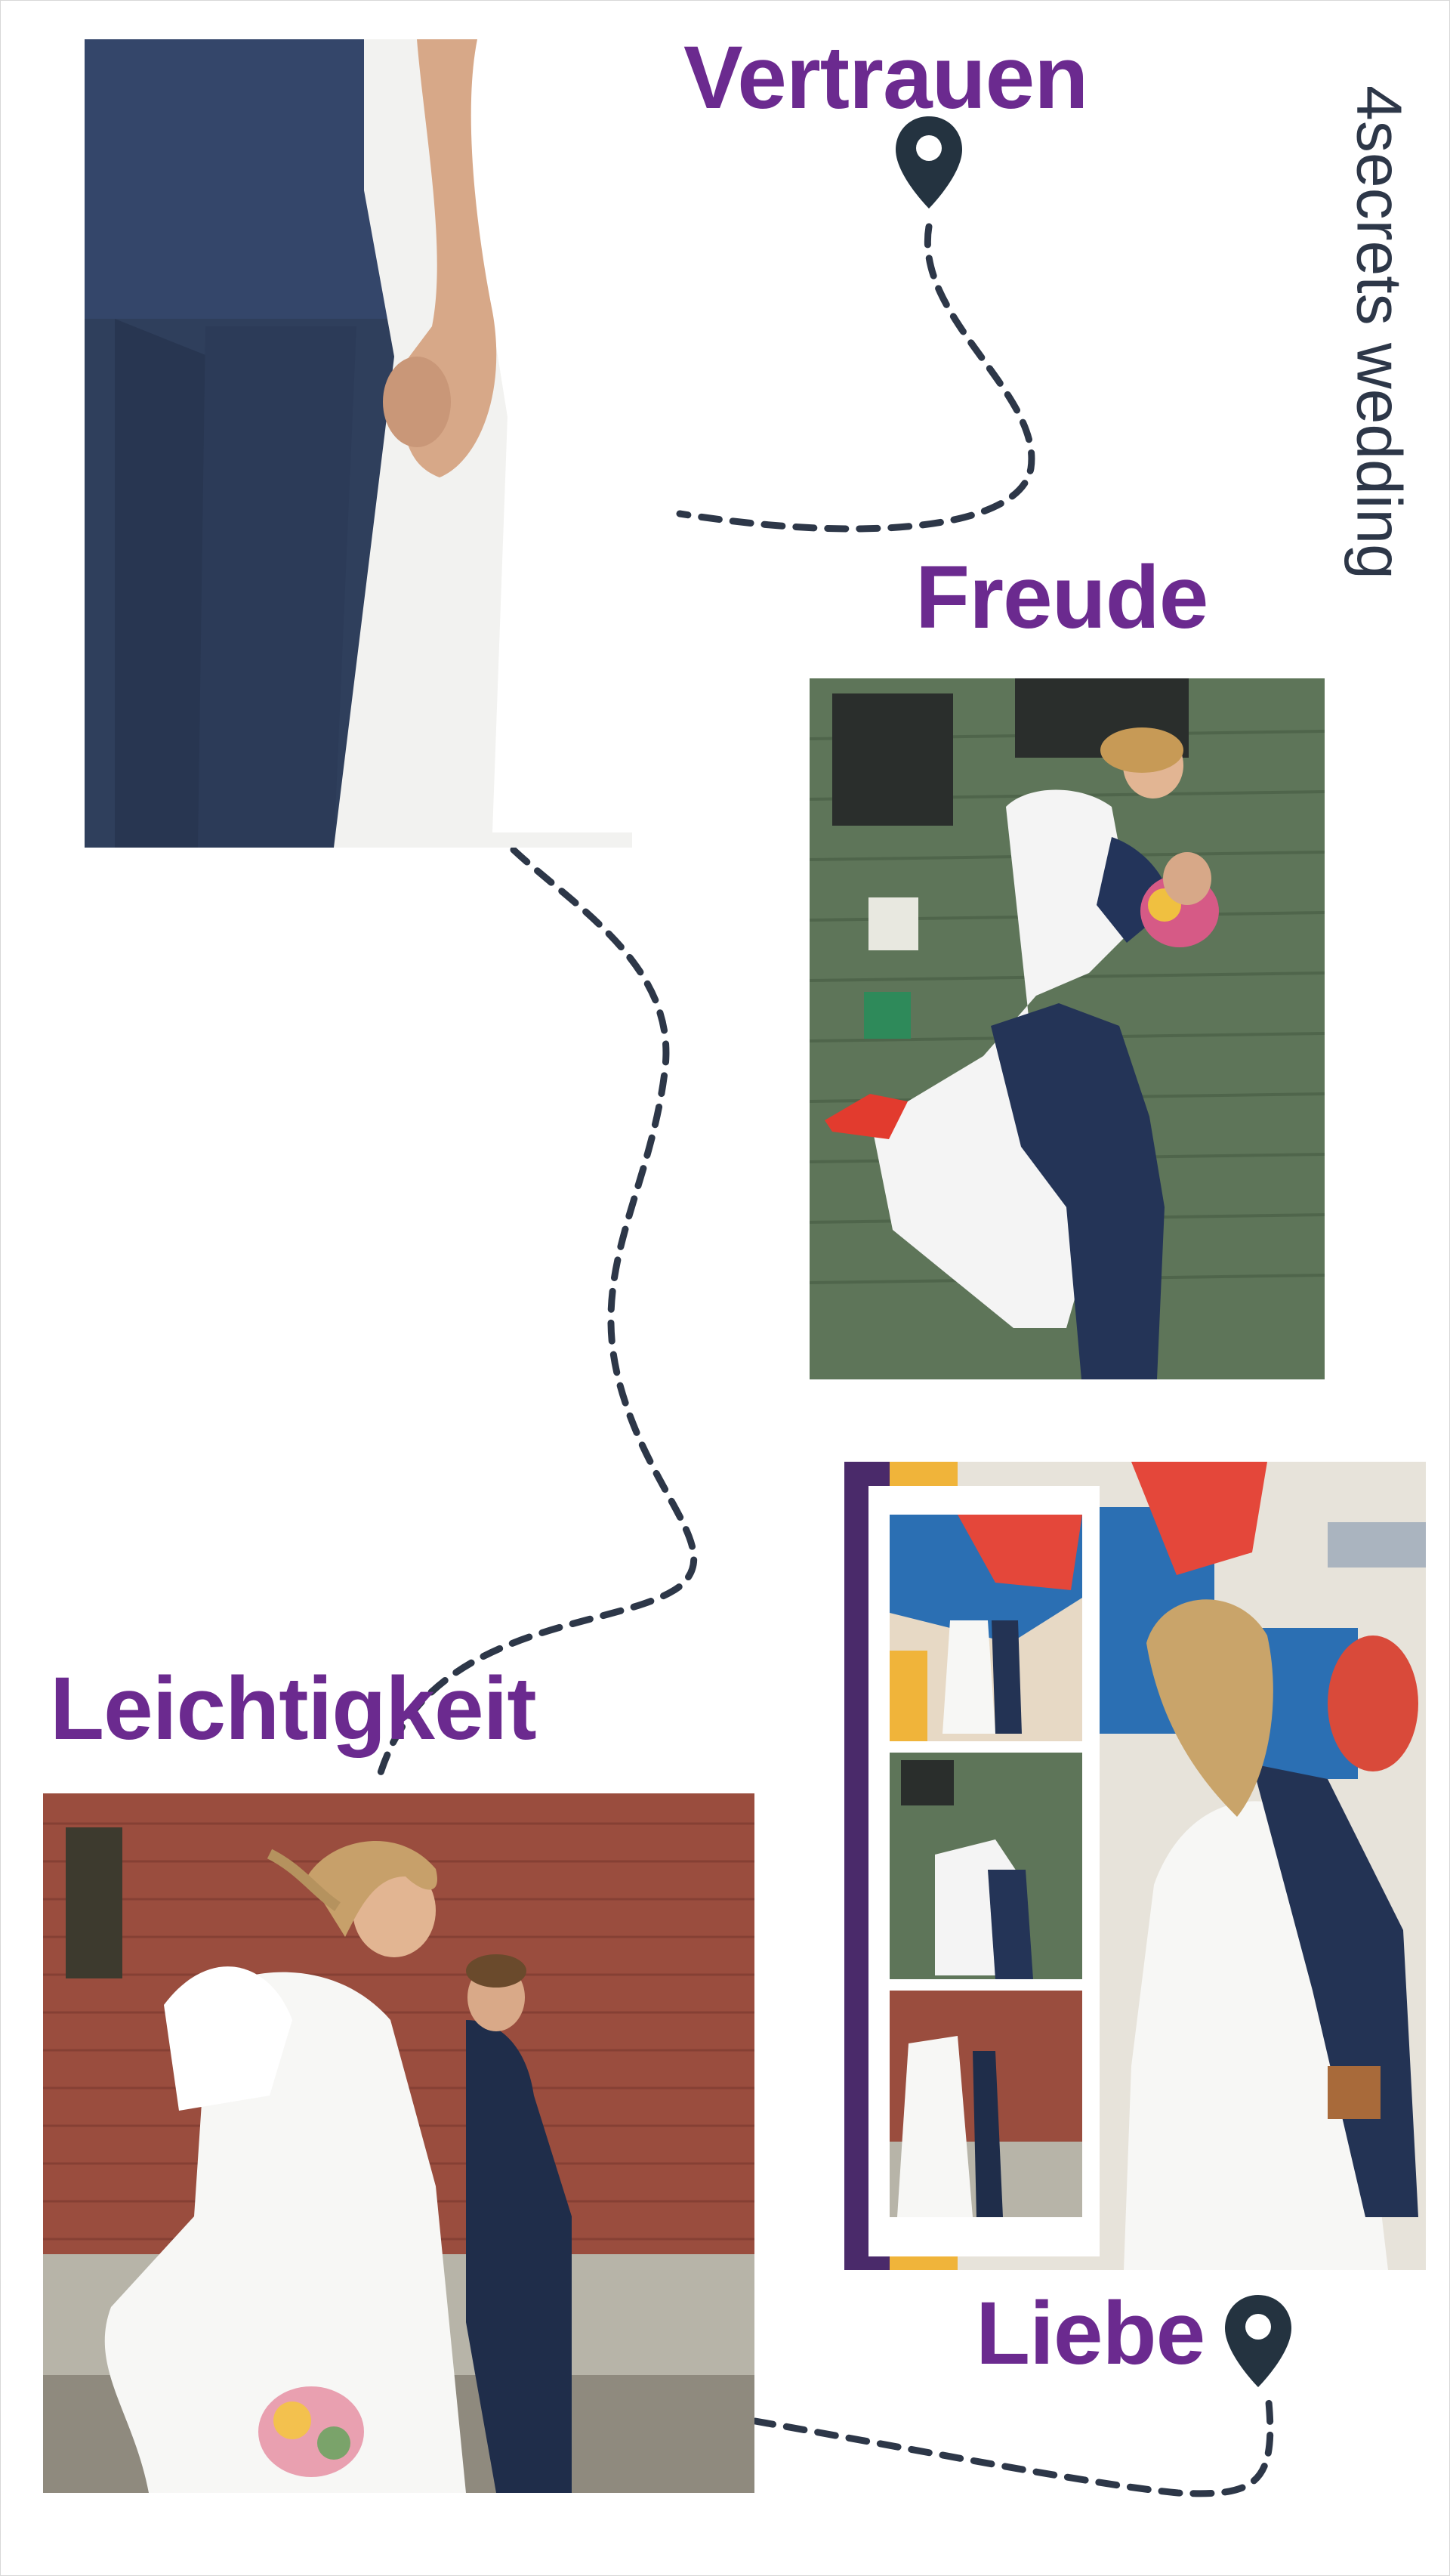 The image size is (1450, 2576). I want to click on photo-holding-hands, so click(358, 443).